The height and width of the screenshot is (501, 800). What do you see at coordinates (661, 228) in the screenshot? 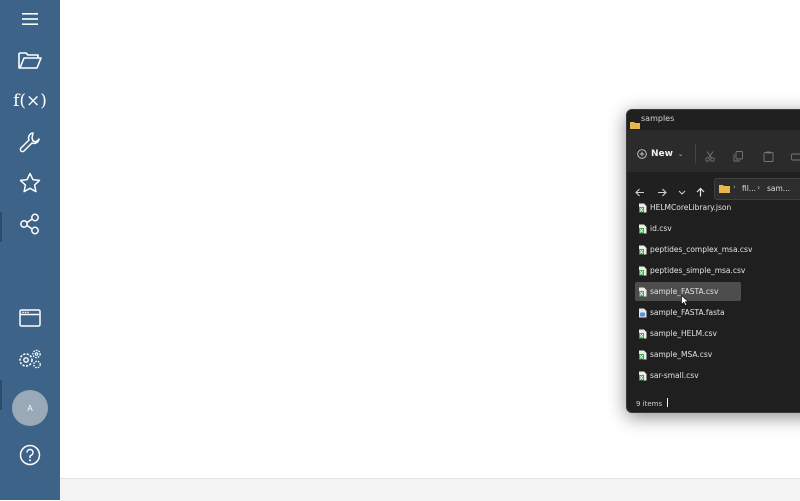
I see `file-name: id.csv` at bounding box center [661, 228].